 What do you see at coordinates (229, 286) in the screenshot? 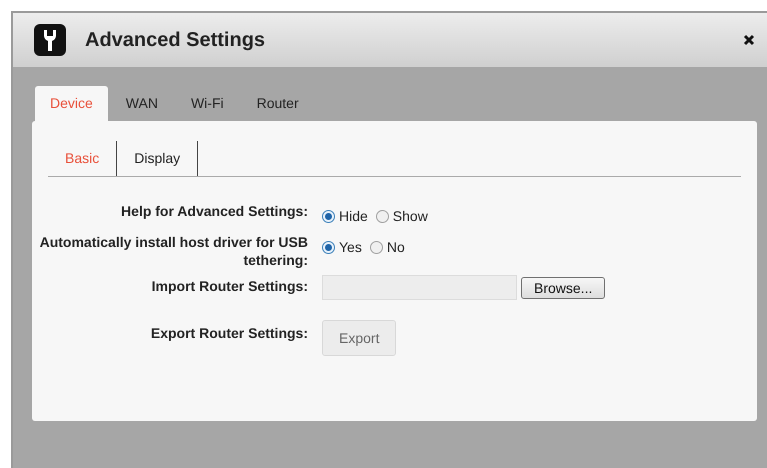
I see `setting-label: Import Router Settings:` at bounding box center [229, 286].